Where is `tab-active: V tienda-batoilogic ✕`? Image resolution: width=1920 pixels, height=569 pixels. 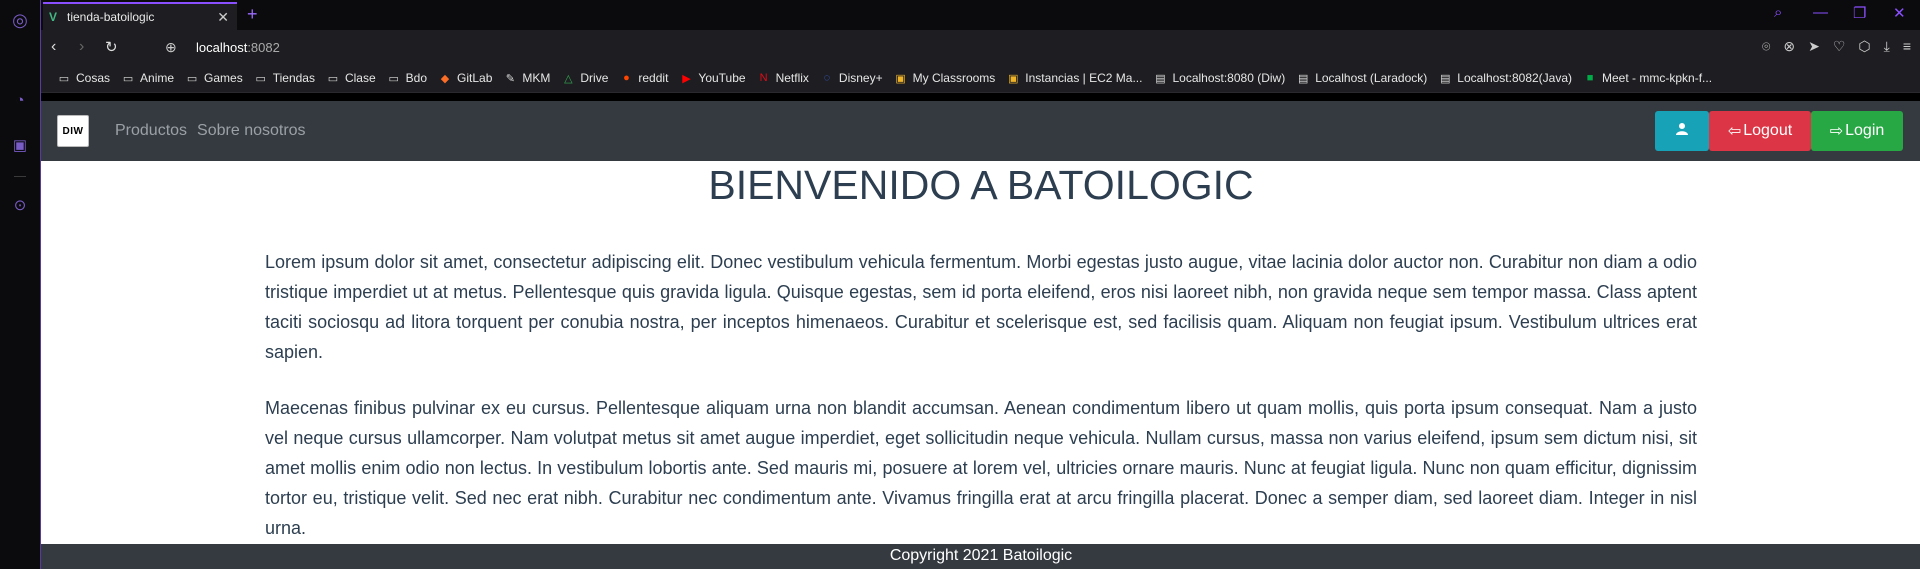
tab-active: V tienda-batoilogic ✕ is located at coordinates (140, 16).